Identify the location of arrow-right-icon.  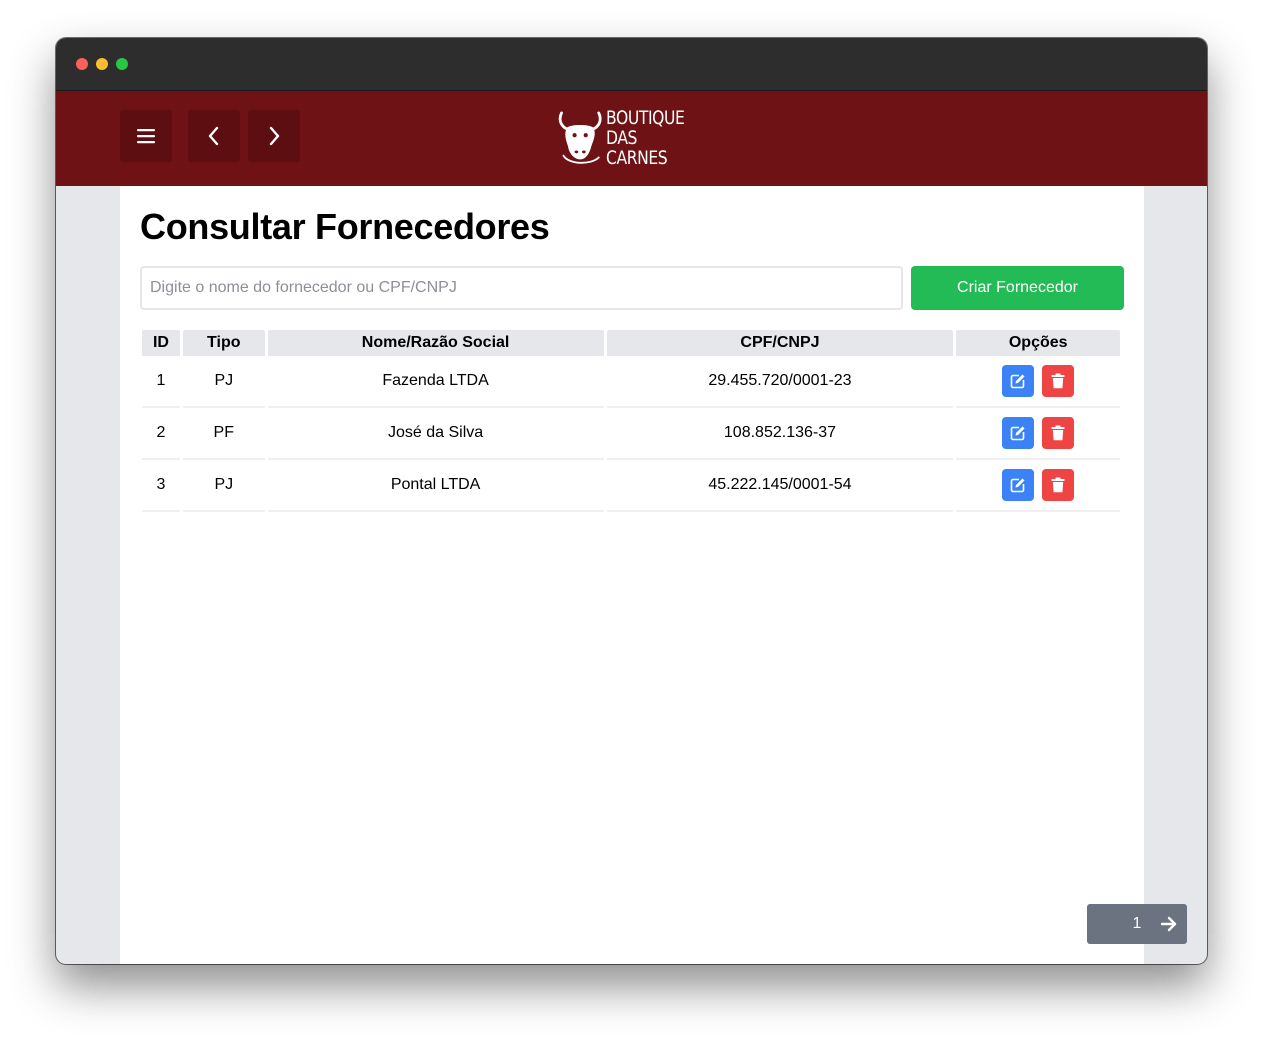
(1168, 924).